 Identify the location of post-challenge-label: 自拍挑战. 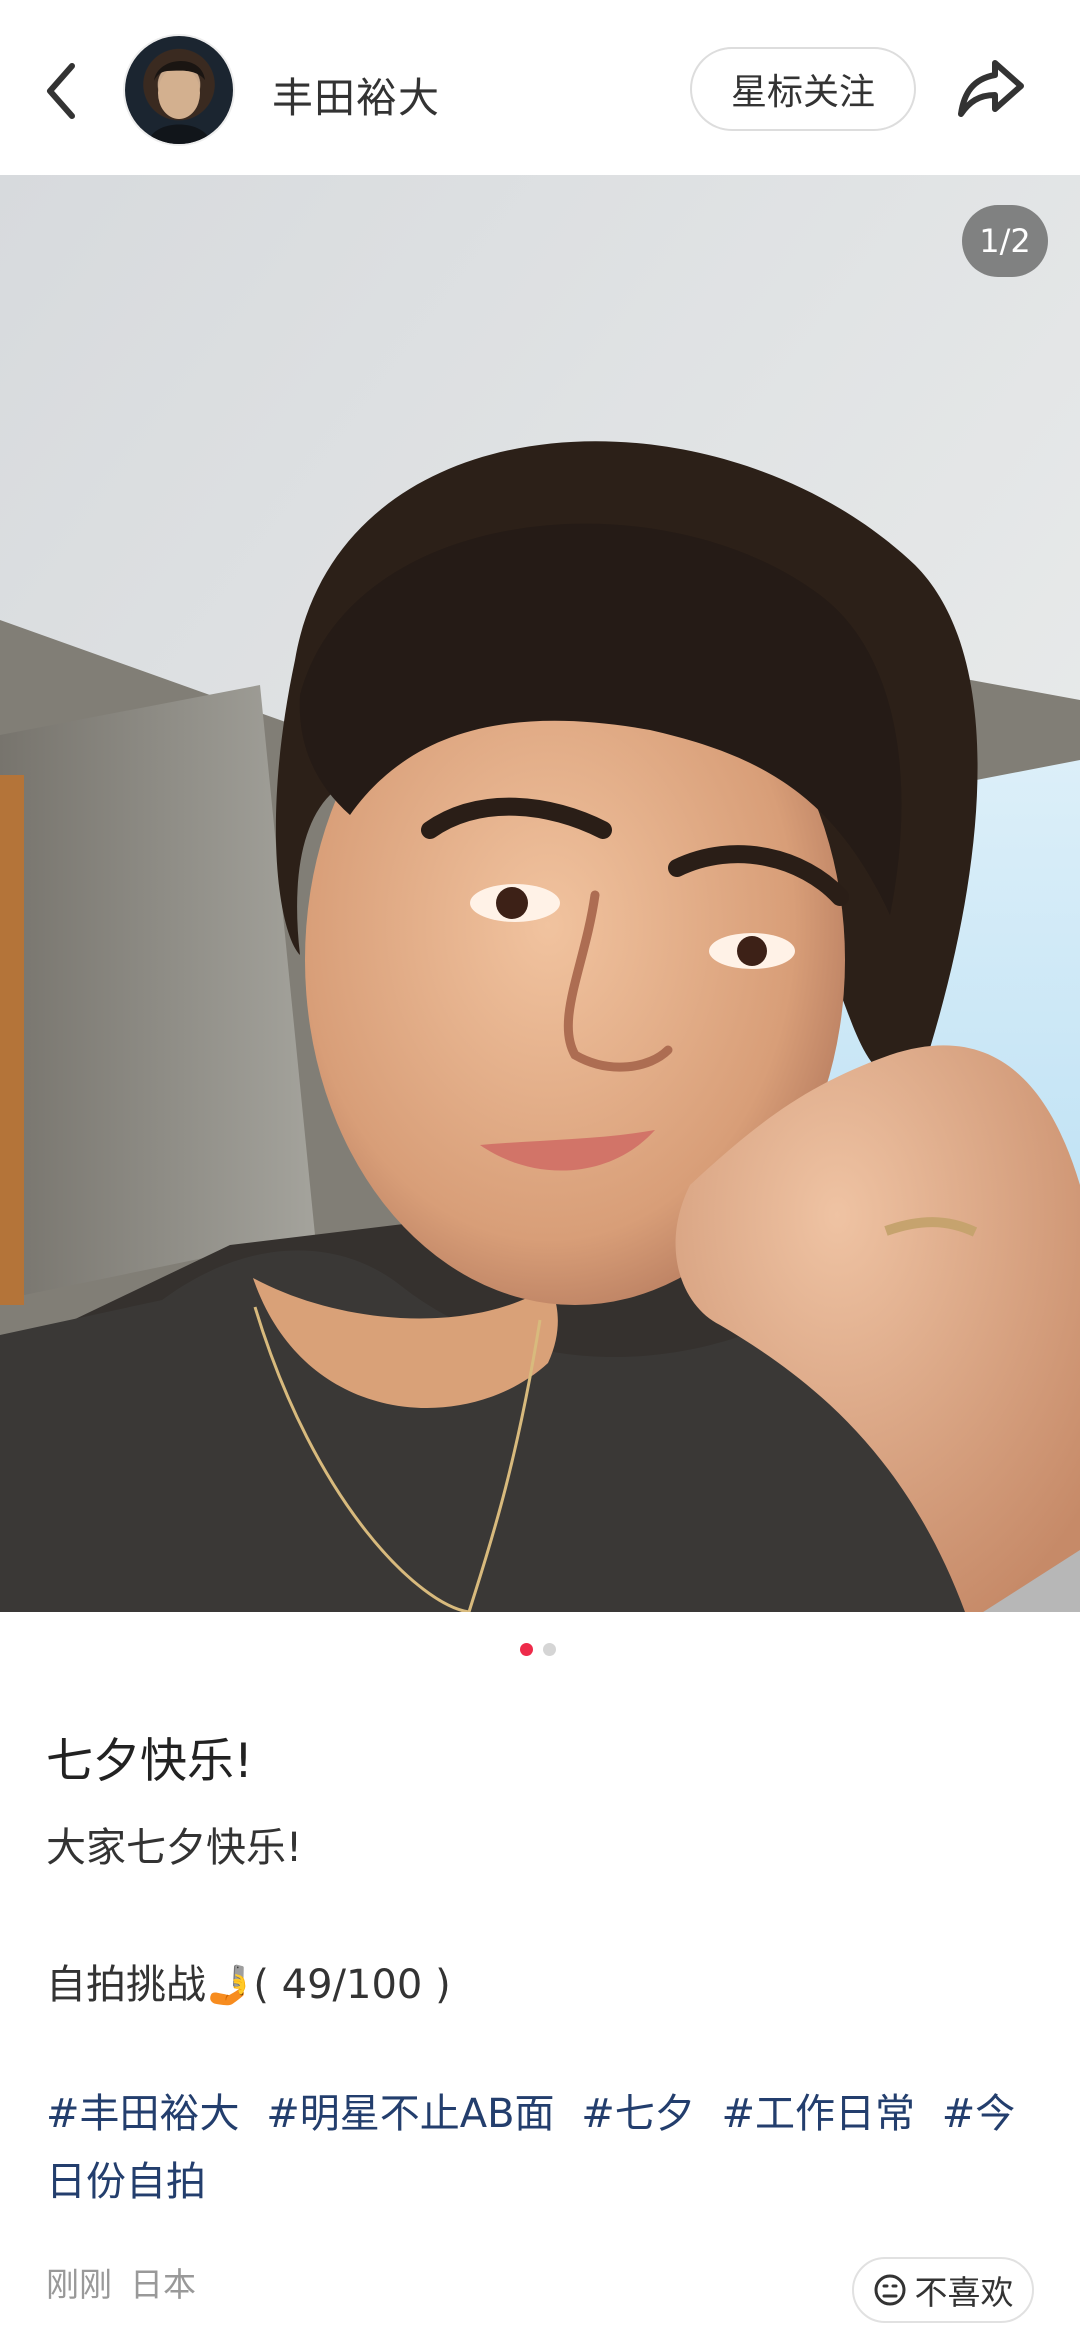
(126, 1985).